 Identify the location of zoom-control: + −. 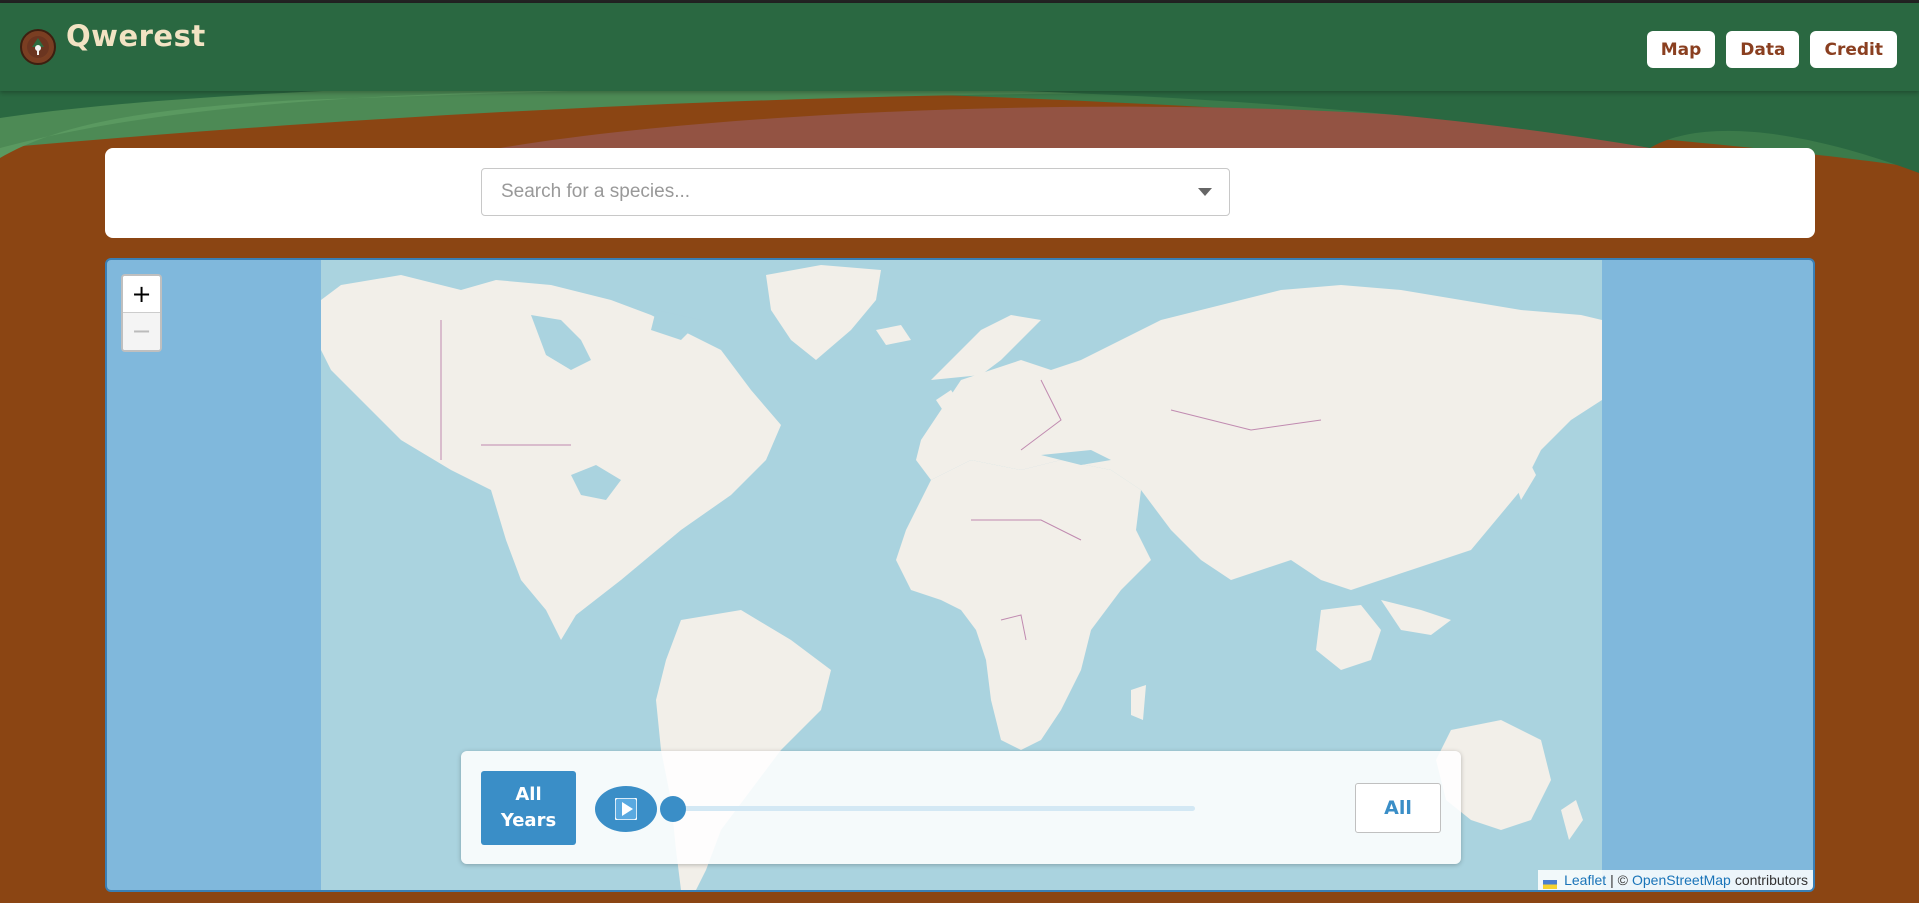
(141, 313).